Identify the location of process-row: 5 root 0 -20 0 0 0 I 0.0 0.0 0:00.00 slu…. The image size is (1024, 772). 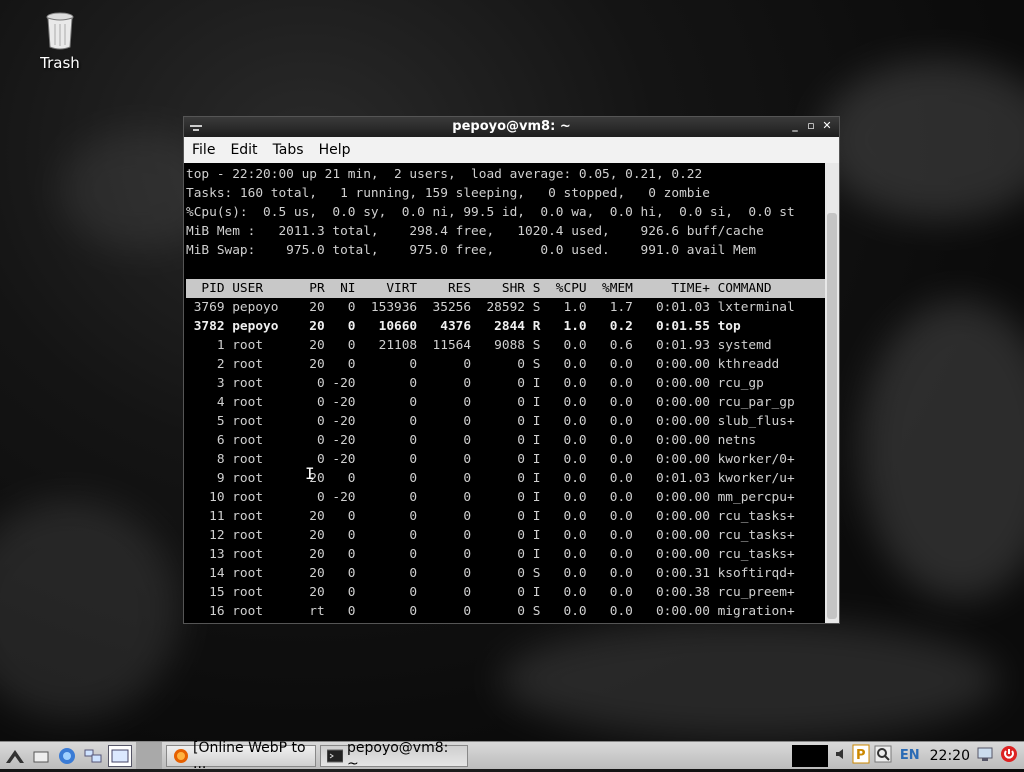
(490, 421).